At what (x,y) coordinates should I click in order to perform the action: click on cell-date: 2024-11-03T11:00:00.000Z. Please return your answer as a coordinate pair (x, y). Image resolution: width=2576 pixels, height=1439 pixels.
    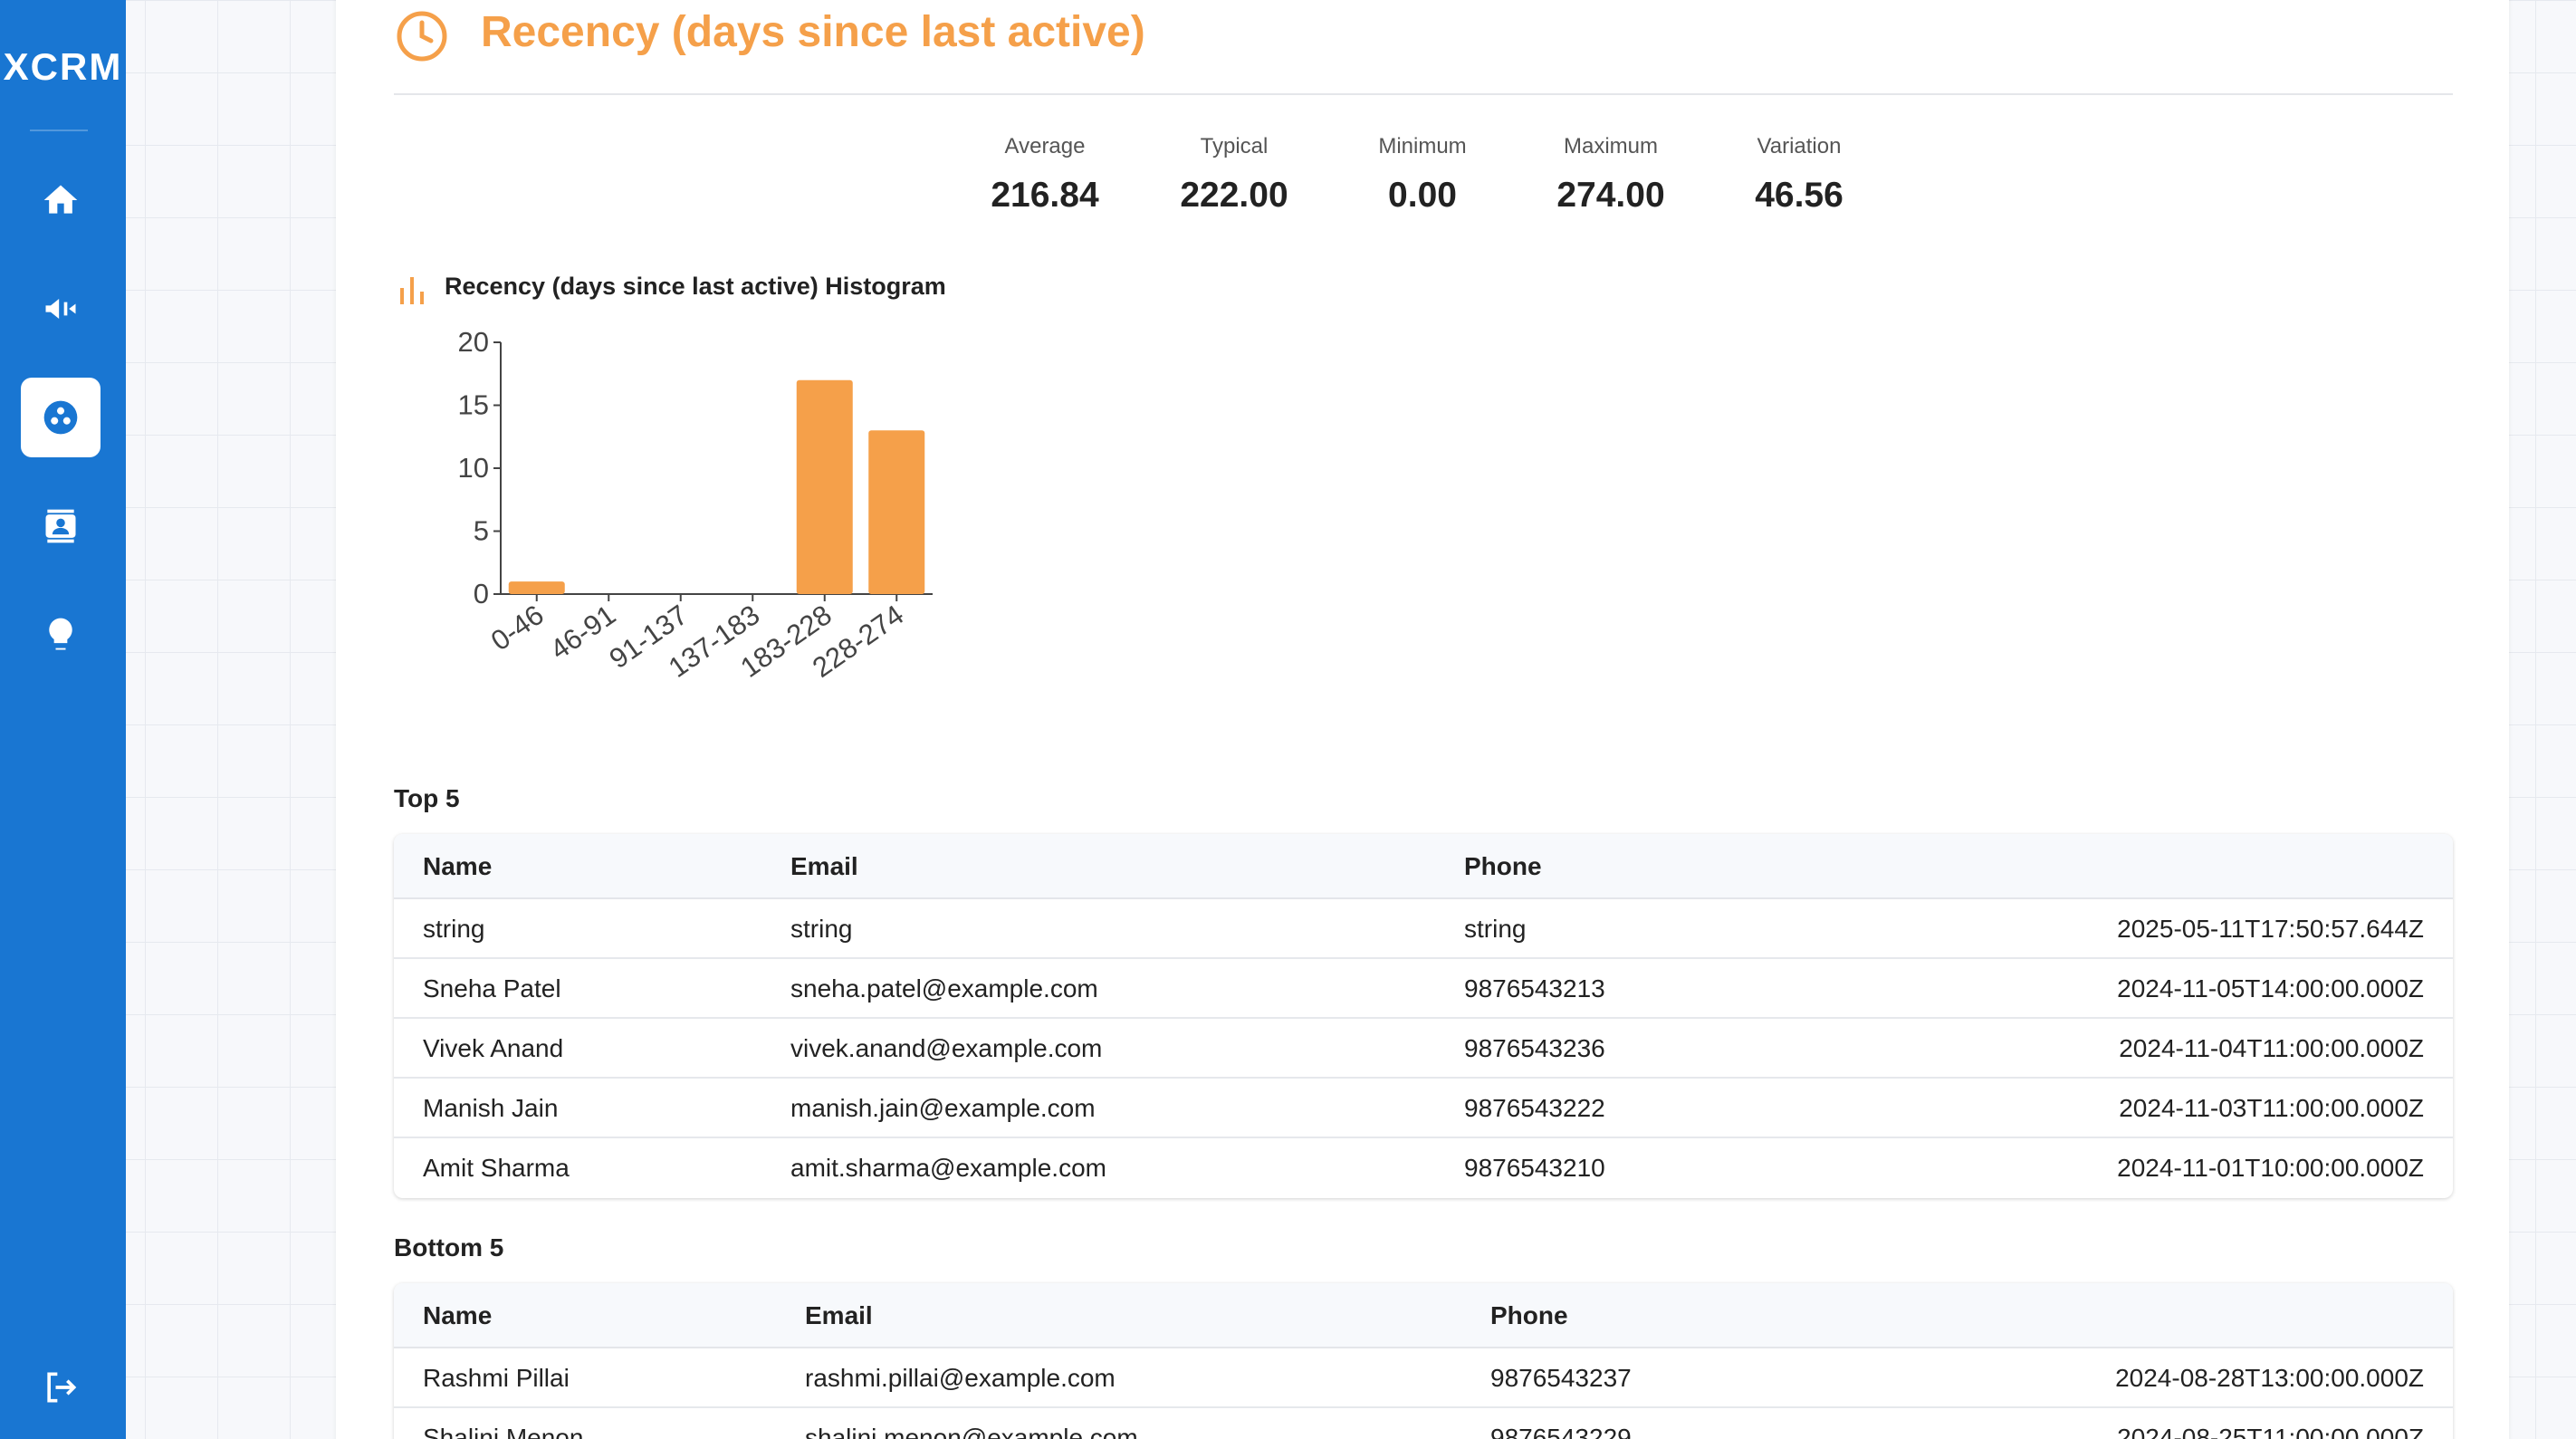
    Looking at the image, I should click on (2271, 1108).